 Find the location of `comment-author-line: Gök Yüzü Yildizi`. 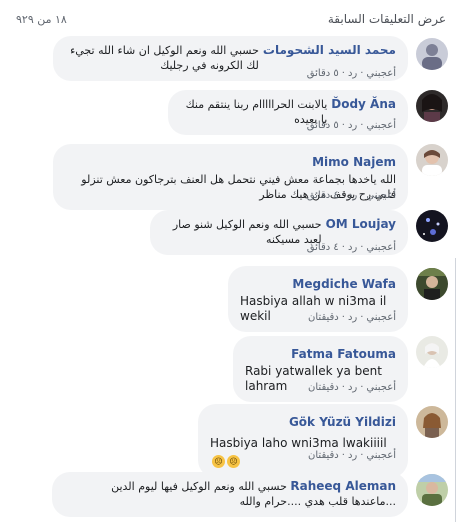

comment-author-line: Gök Yüzü Yildizi is located at coordinates (303, 420).